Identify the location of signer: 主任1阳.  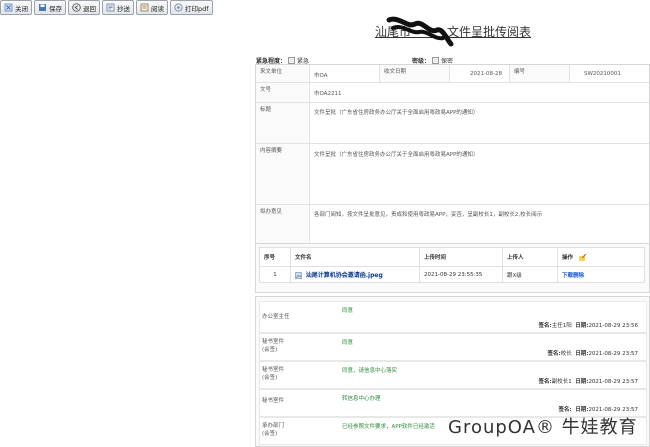
(561, 326).